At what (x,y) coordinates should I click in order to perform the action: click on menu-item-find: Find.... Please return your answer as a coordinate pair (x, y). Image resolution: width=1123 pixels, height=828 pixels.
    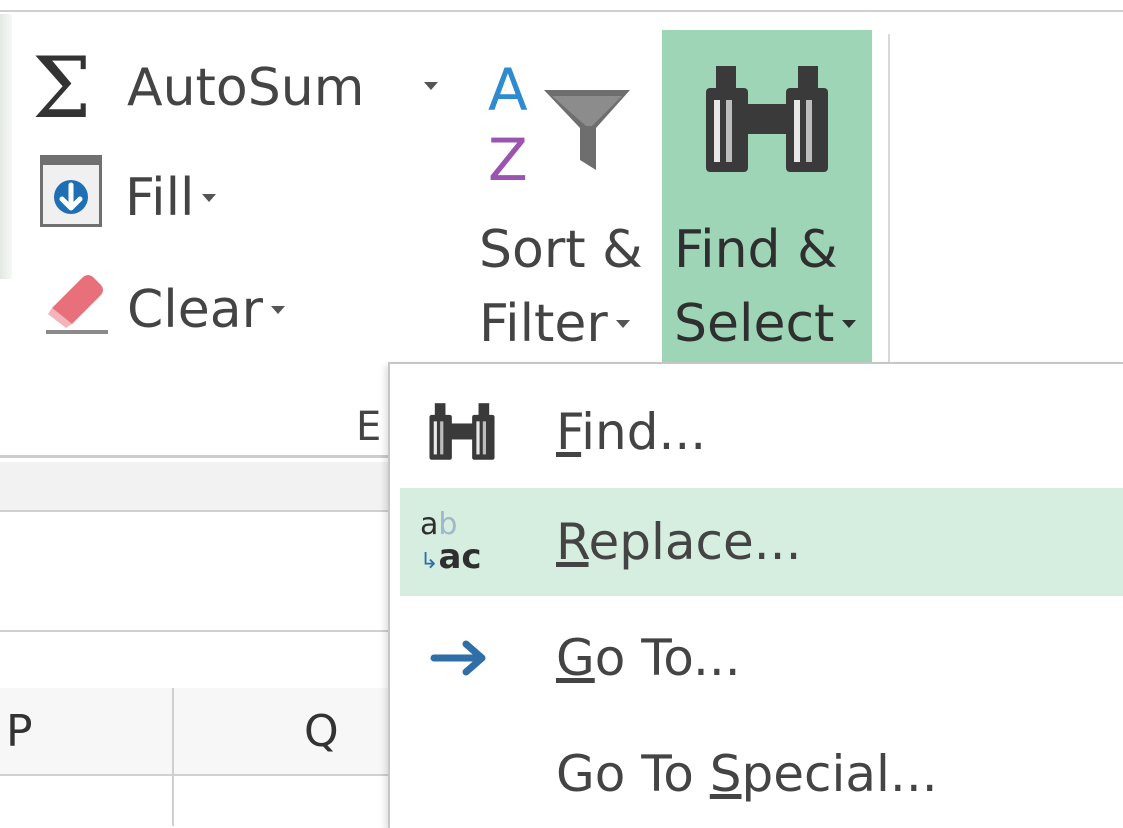
    Looking at the image, I should click on (761, 432).